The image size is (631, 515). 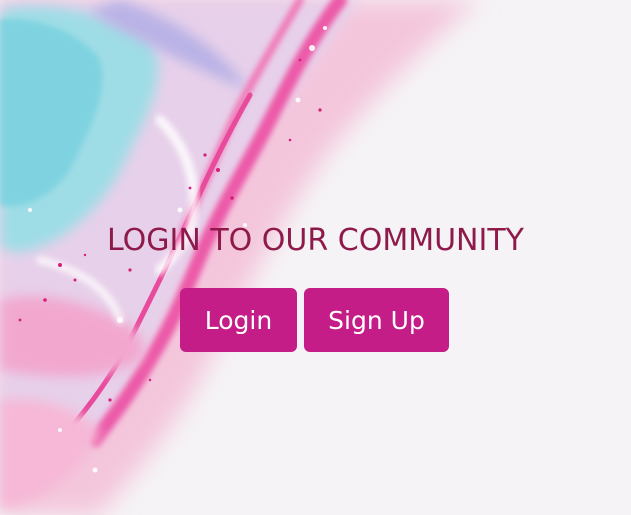 What do you see at coordinates (315, 240) in the screenshot?
I see `page-title: LOGIN TO OUR COMMUNITY` at bounding box center [315, 240].